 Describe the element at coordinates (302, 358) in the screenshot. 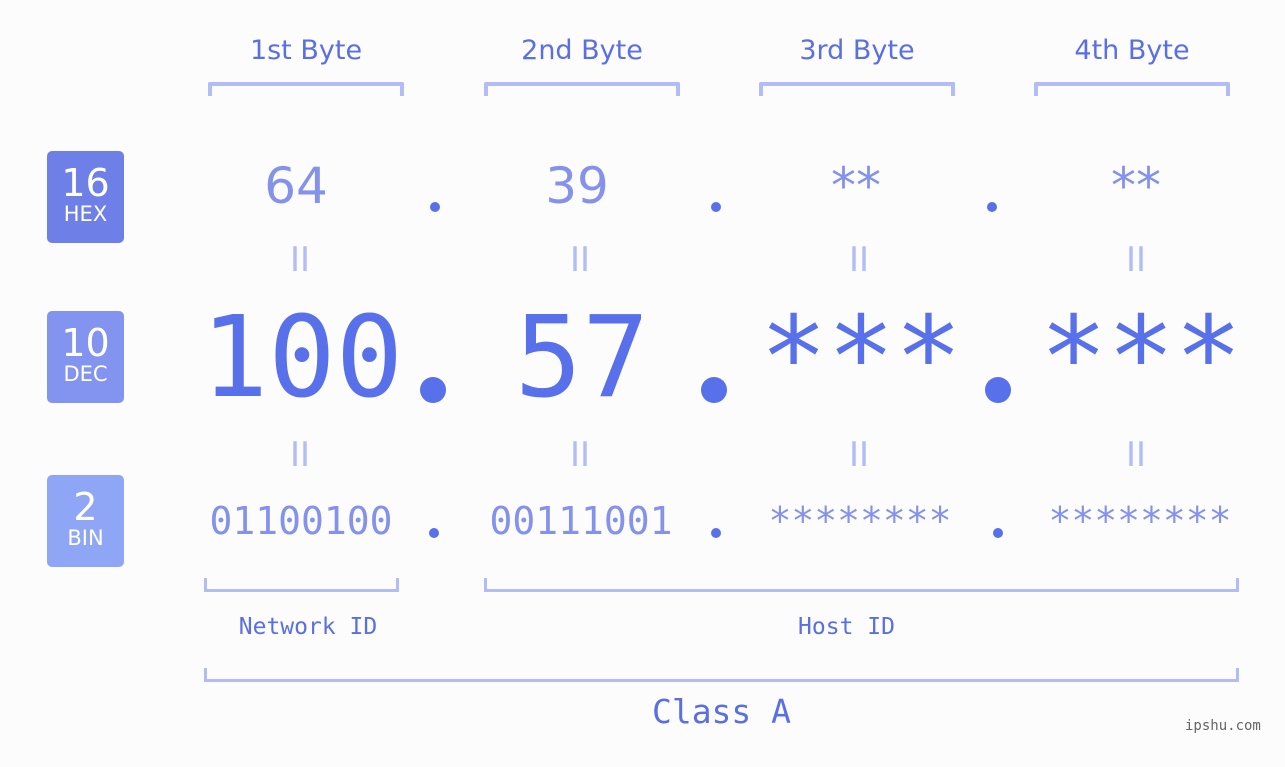

I see `dec-octet-1: 100` at that location.